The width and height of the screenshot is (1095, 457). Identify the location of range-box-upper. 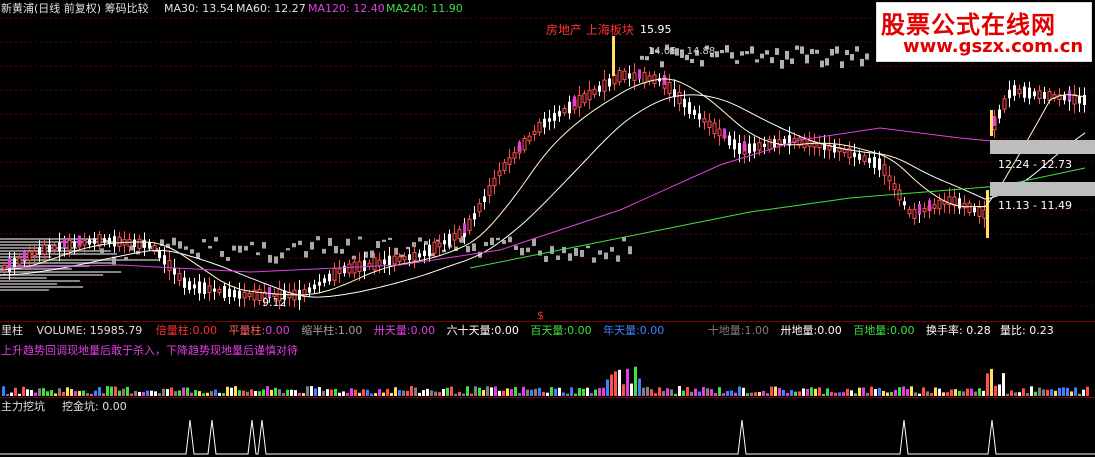
(1042, 147).